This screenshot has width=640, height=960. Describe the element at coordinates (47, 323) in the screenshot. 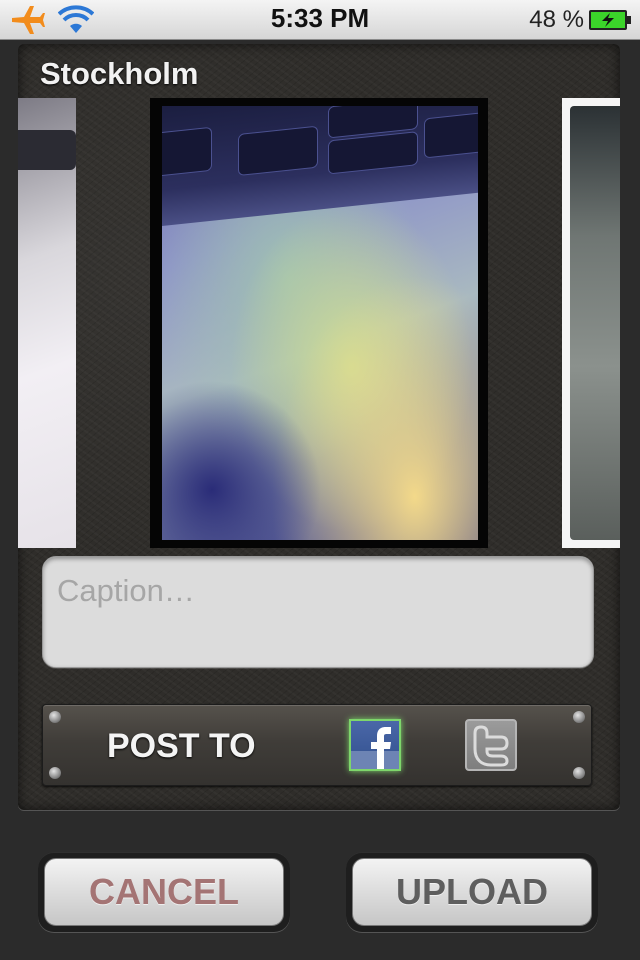

I see `photo-previous` at that location.